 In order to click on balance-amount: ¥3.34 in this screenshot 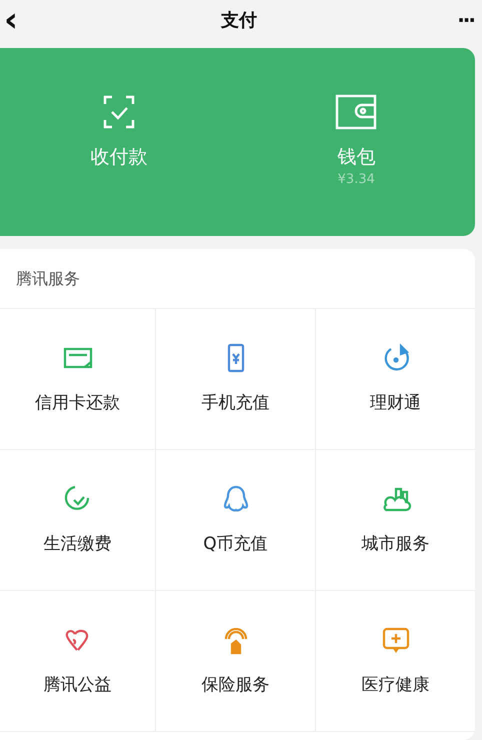, I will do `click(356, 179)`.